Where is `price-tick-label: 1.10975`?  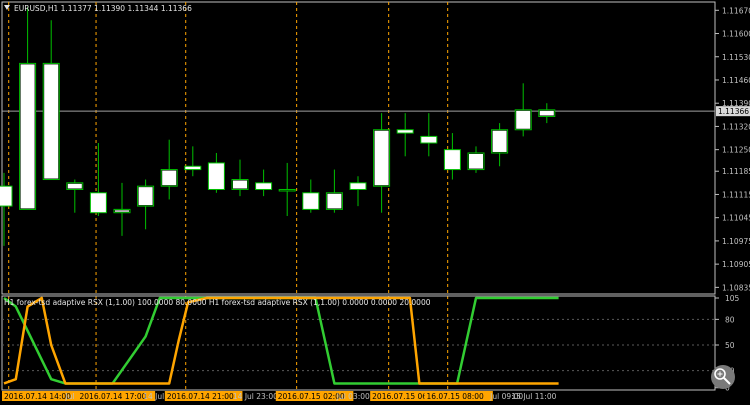 price-tick-label: 1.10975 is located at coordinates (736, 241).